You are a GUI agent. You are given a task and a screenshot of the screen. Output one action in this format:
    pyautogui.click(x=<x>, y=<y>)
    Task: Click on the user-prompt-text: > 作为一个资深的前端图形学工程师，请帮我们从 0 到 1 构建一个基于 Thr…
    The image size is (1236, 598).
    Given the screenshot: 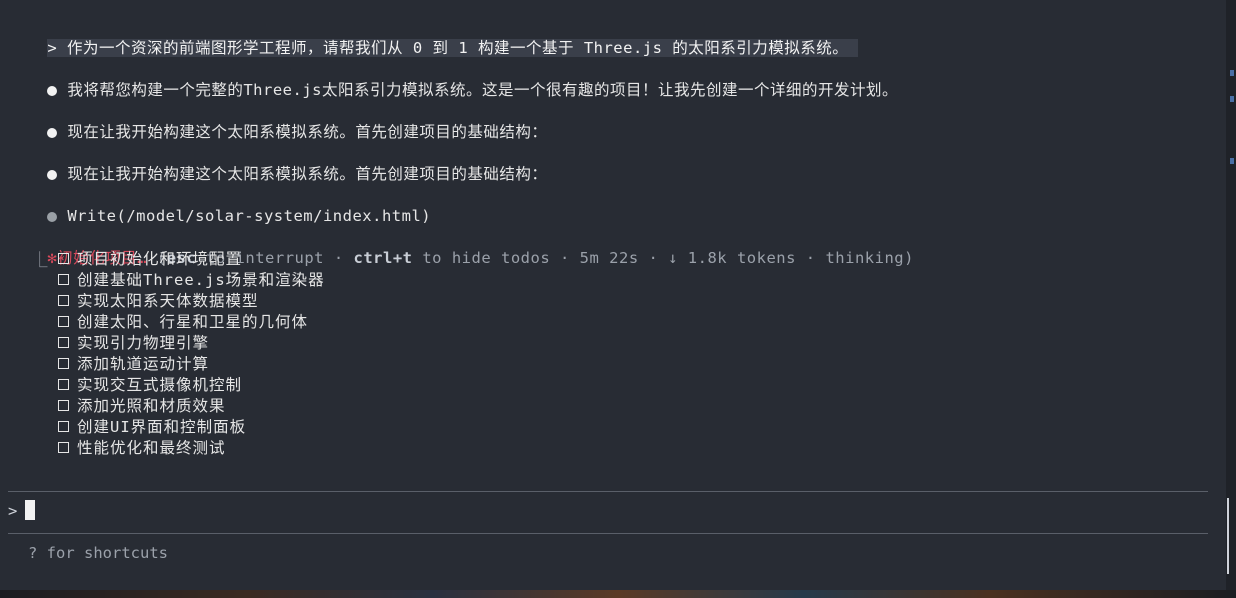 What is the action you would take?
    pyautogui.click(x=453, y=48)
    